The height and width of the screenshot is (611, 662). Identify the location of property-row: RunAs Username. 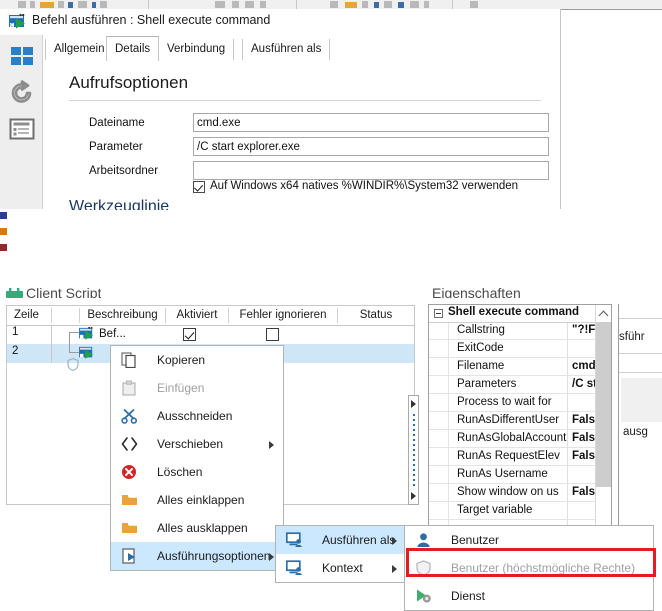
(520, 475).